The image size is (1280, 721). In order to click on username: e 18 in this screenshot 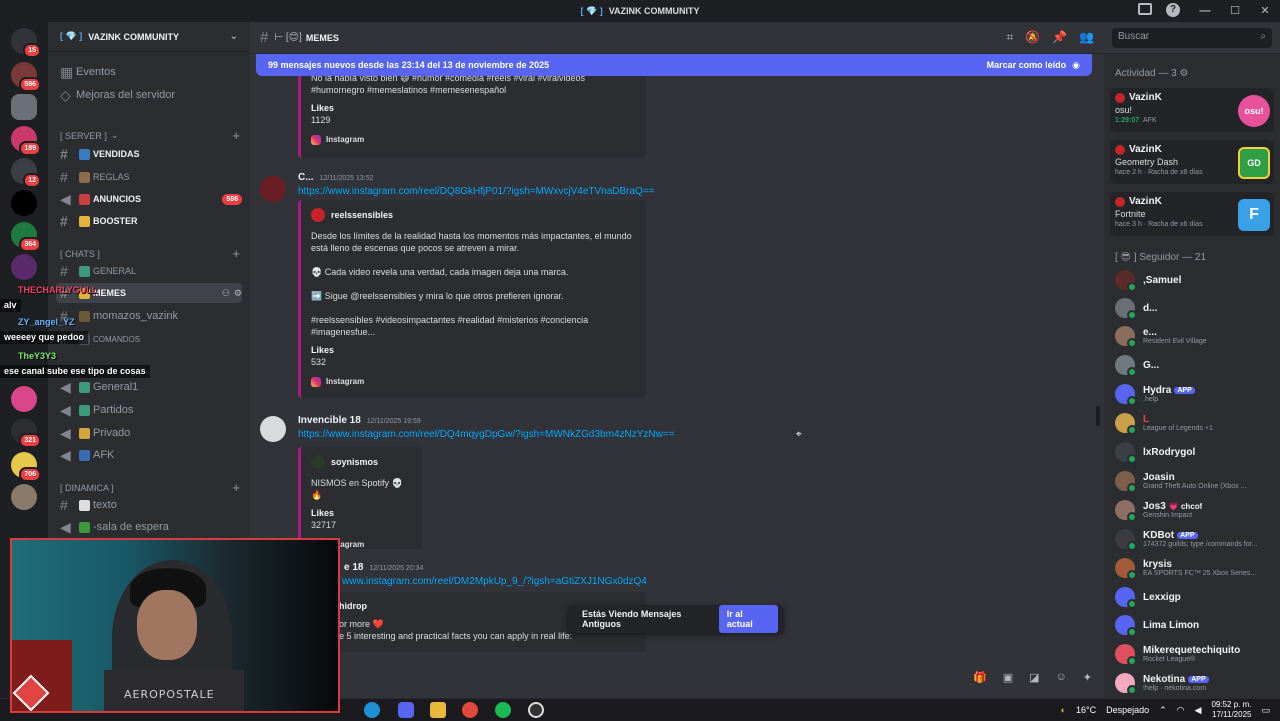, I will do `click(353, 567)`.